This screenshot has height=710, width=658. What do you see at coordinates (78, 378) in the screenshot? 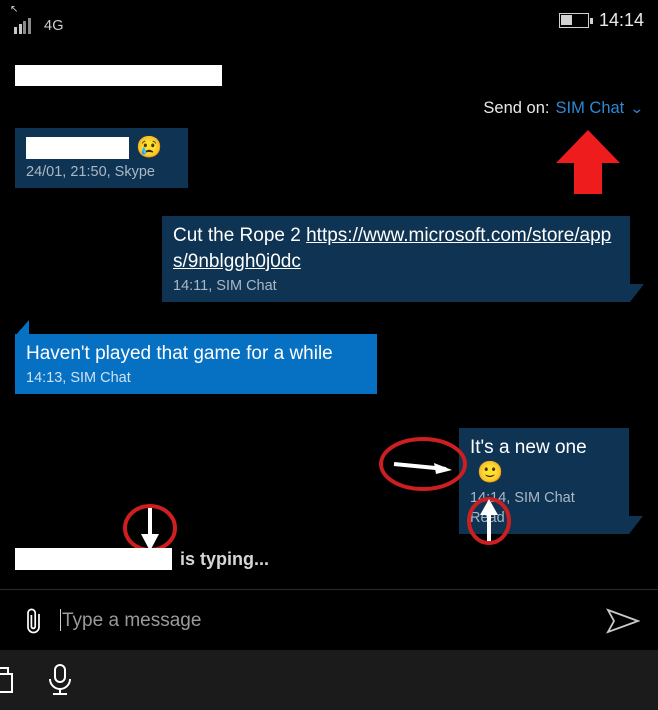
I see `message-meta: 14:13, SIM Chat` at bounding box center [78, 378].